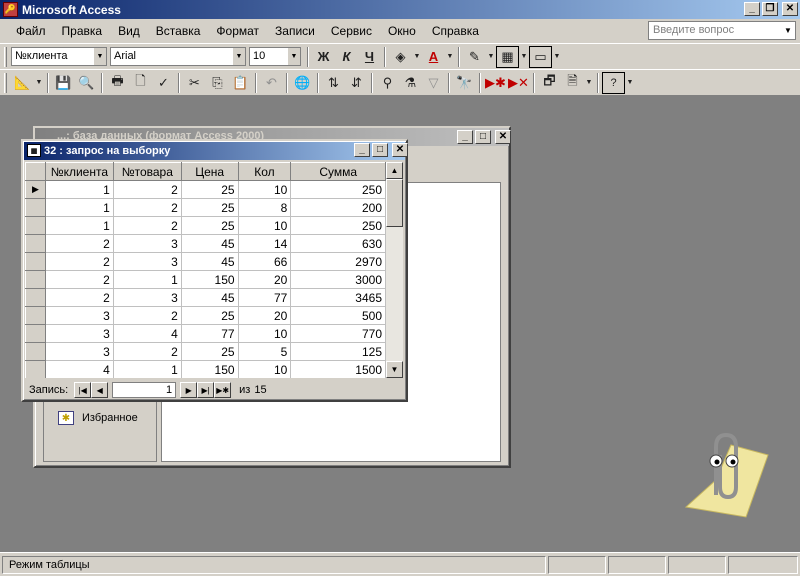  Describe the element at coordinates (302, 83) in the screenshot. I see `hyperlink-icon: 🌐` at that location.